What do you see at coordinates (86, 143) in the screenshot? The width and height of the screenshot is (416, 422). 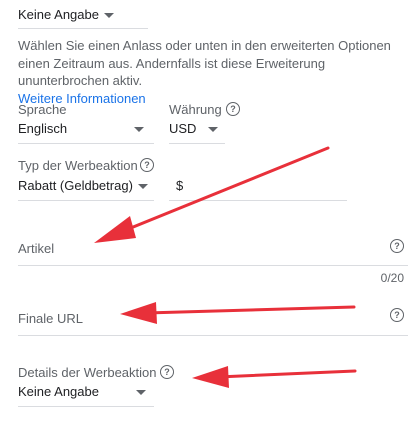 I see `language-select-underline` at bounding box center [86, 143].